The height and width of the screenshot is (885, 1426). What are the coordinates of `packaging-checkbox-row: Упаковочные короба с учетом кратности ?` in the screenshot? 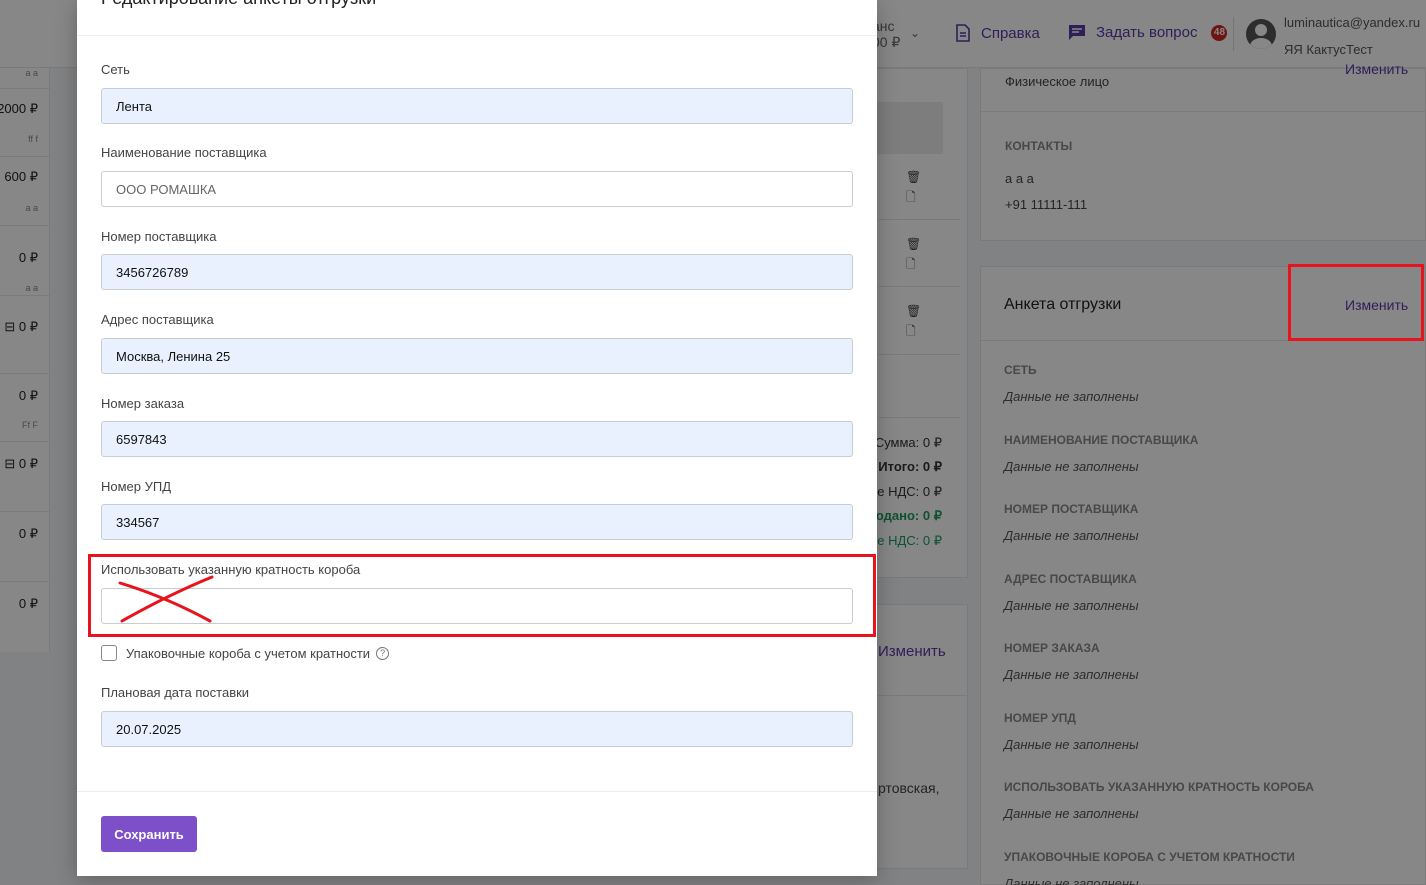 It's located at (245, 653).